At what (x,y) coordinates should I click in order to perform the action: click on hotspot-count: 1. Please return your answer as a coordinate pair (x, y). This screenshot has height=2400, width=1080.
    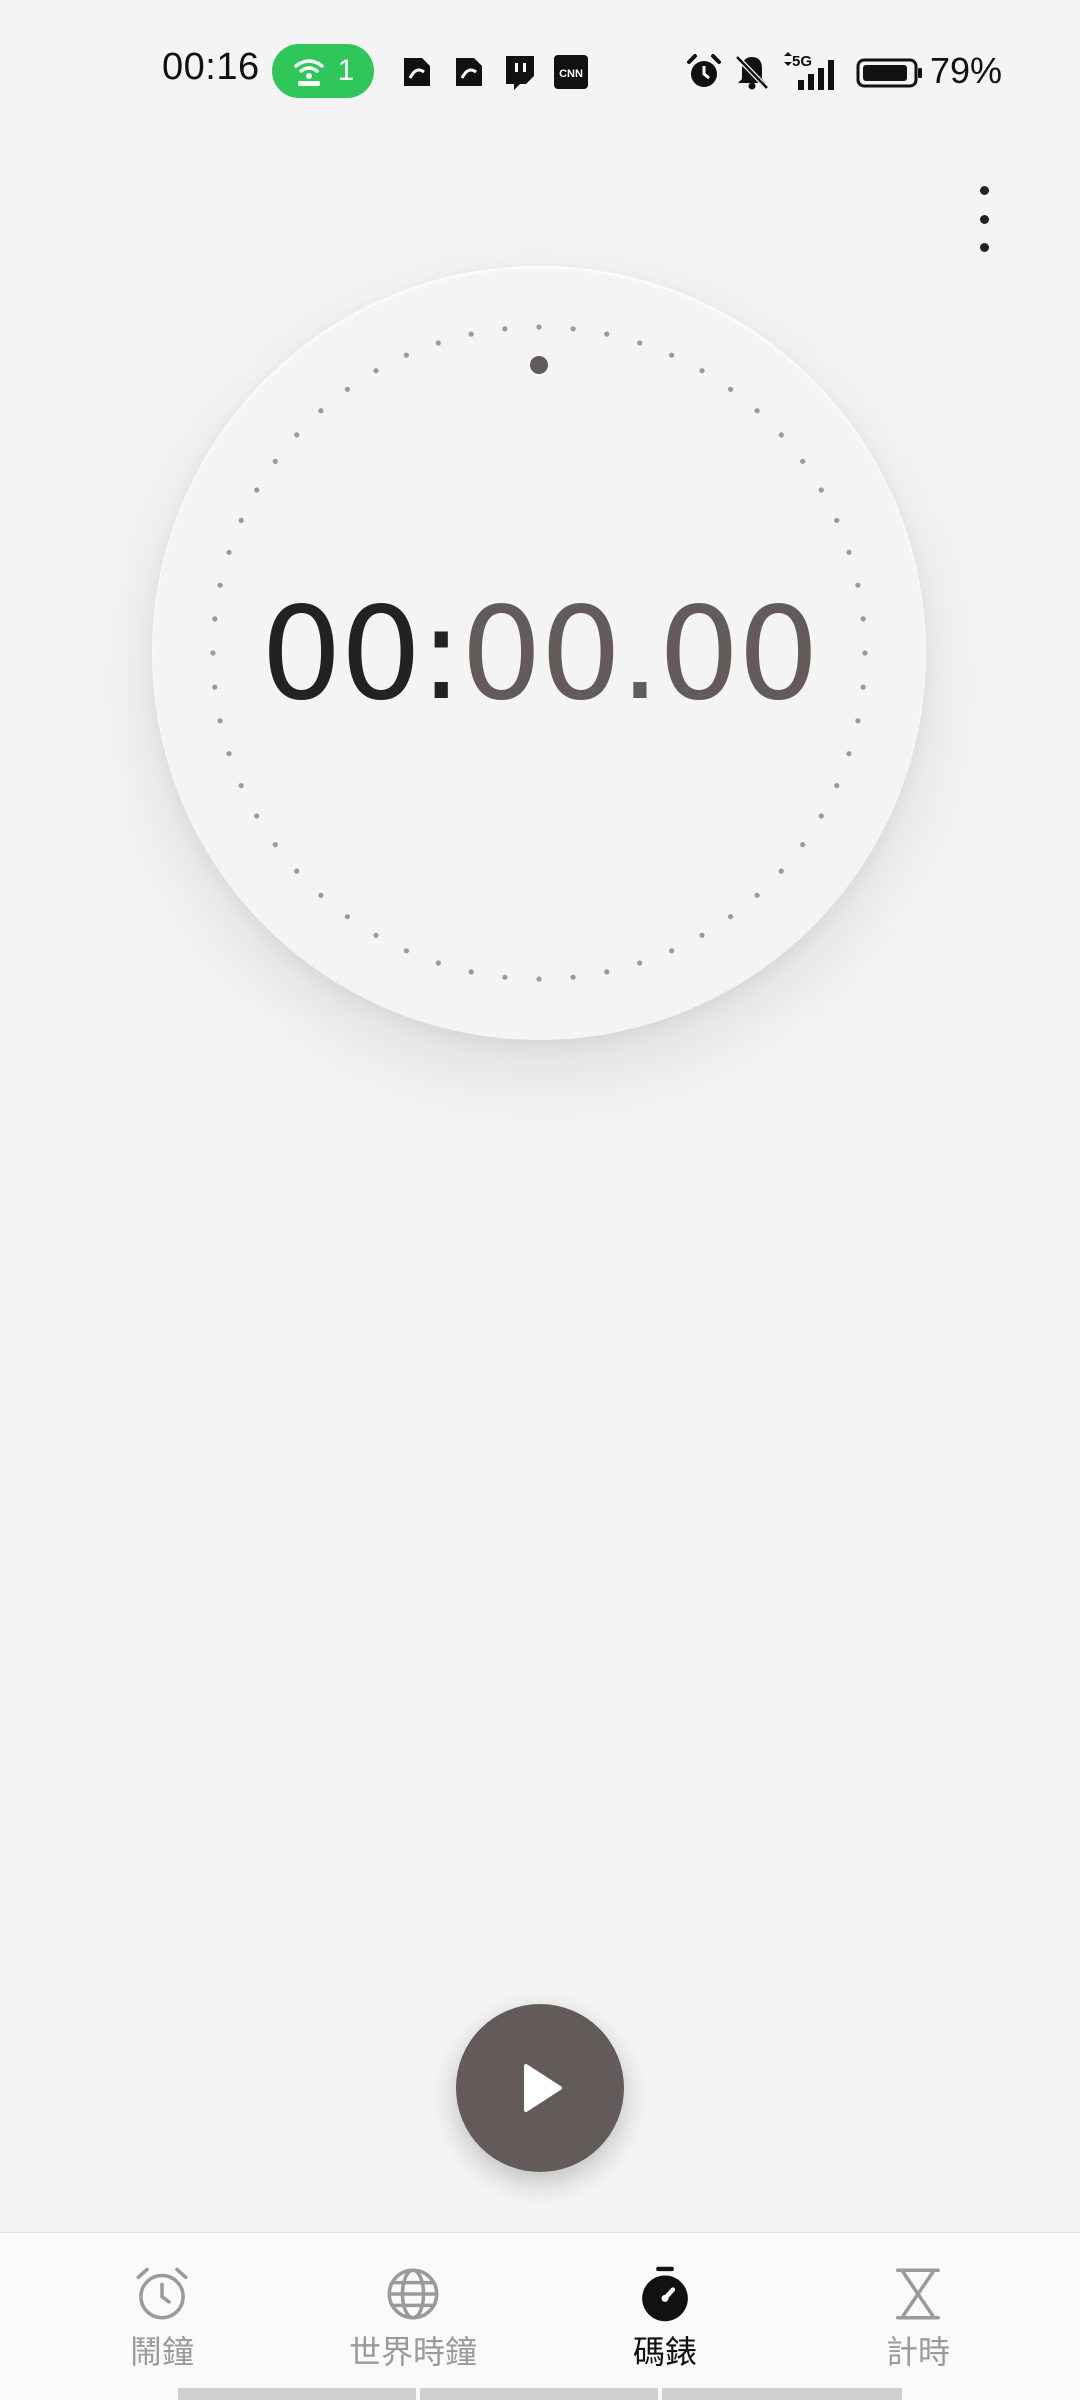
    Looking at the image, I should click on (346, 70).